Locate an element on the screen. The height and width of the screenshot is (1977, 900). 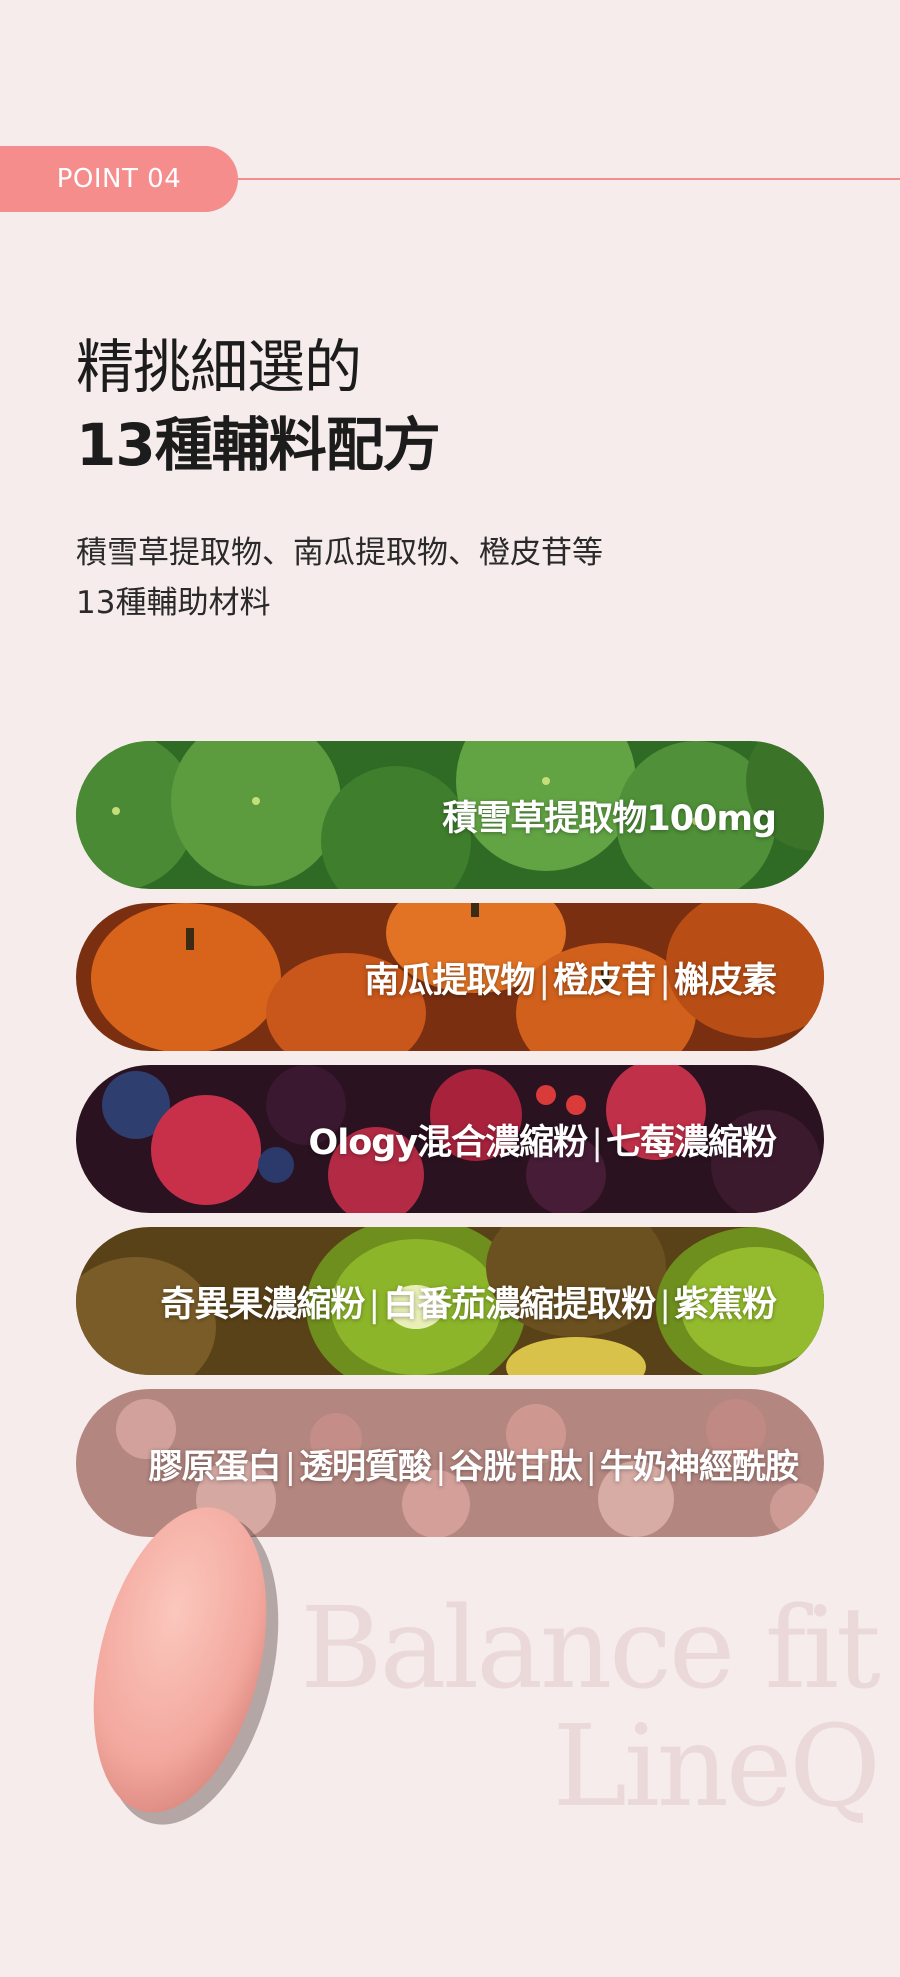
description-line1: 積雪草提取物、南瓜提取物、橙皮苷等 is located at coordinates (339, 553).